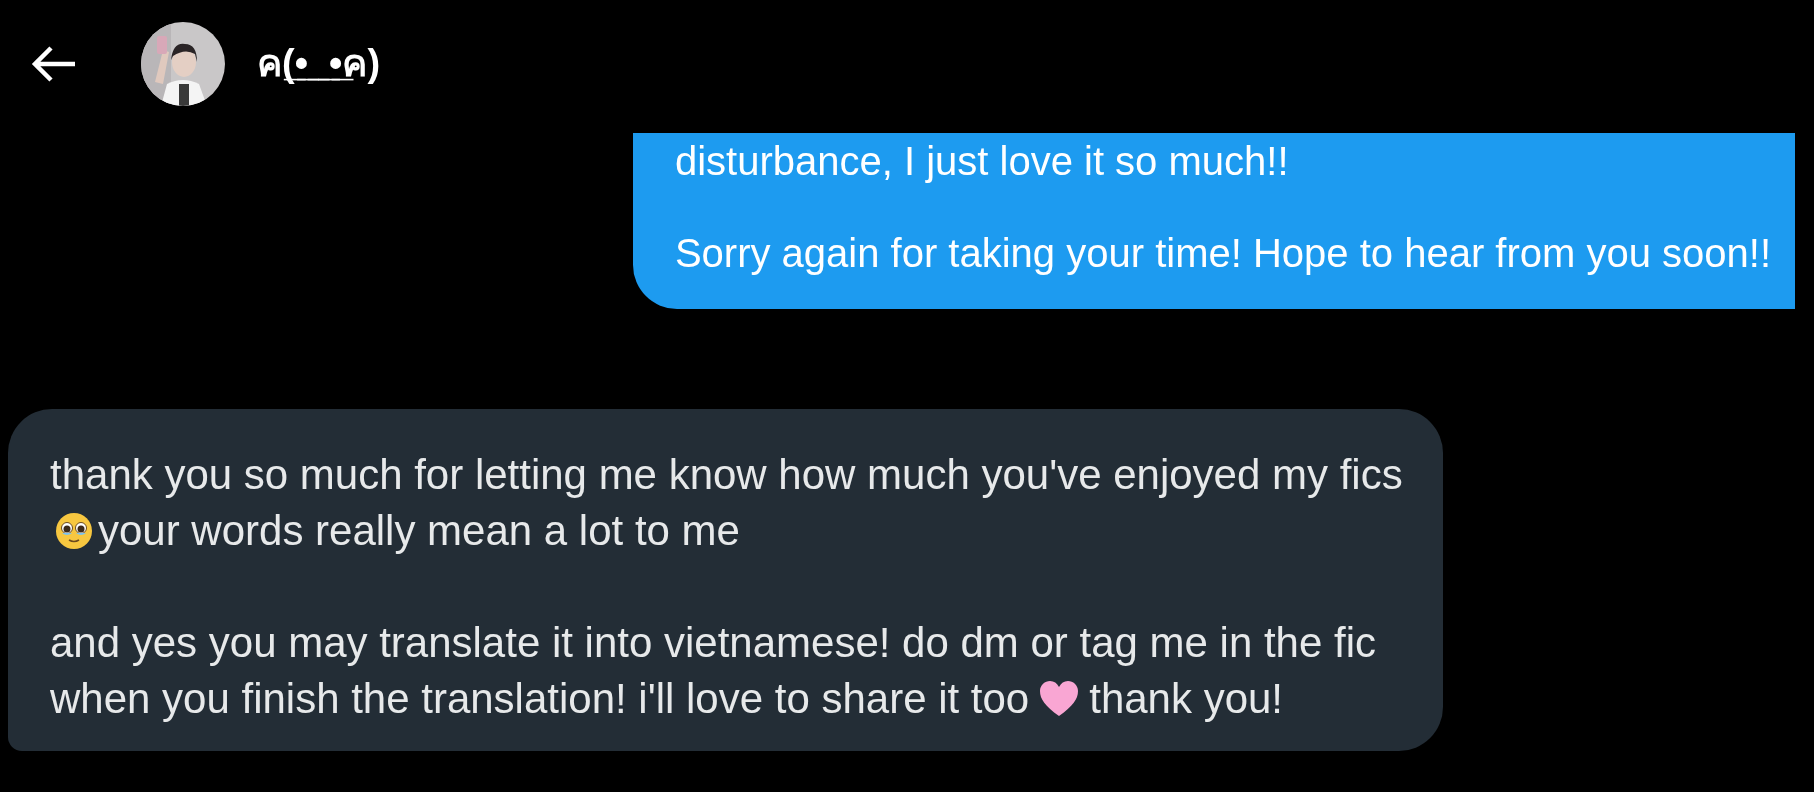  I want to click on message-text: when you finish the translation! i'll love to share it too, so click(540, 699).